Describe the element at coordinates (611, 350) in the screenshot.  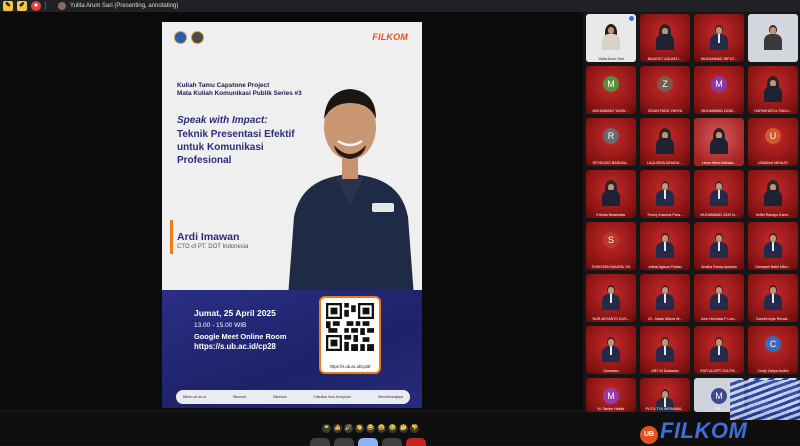
I see `participant-tile: Gunawan` at that location.